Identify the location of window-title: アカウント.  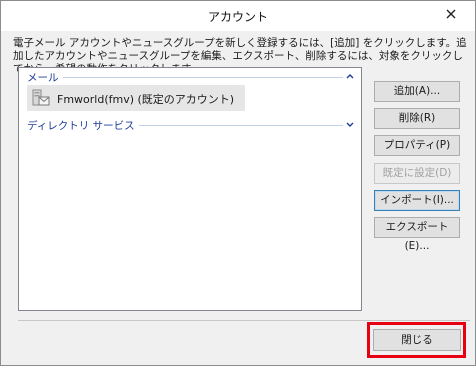
(237, 17).